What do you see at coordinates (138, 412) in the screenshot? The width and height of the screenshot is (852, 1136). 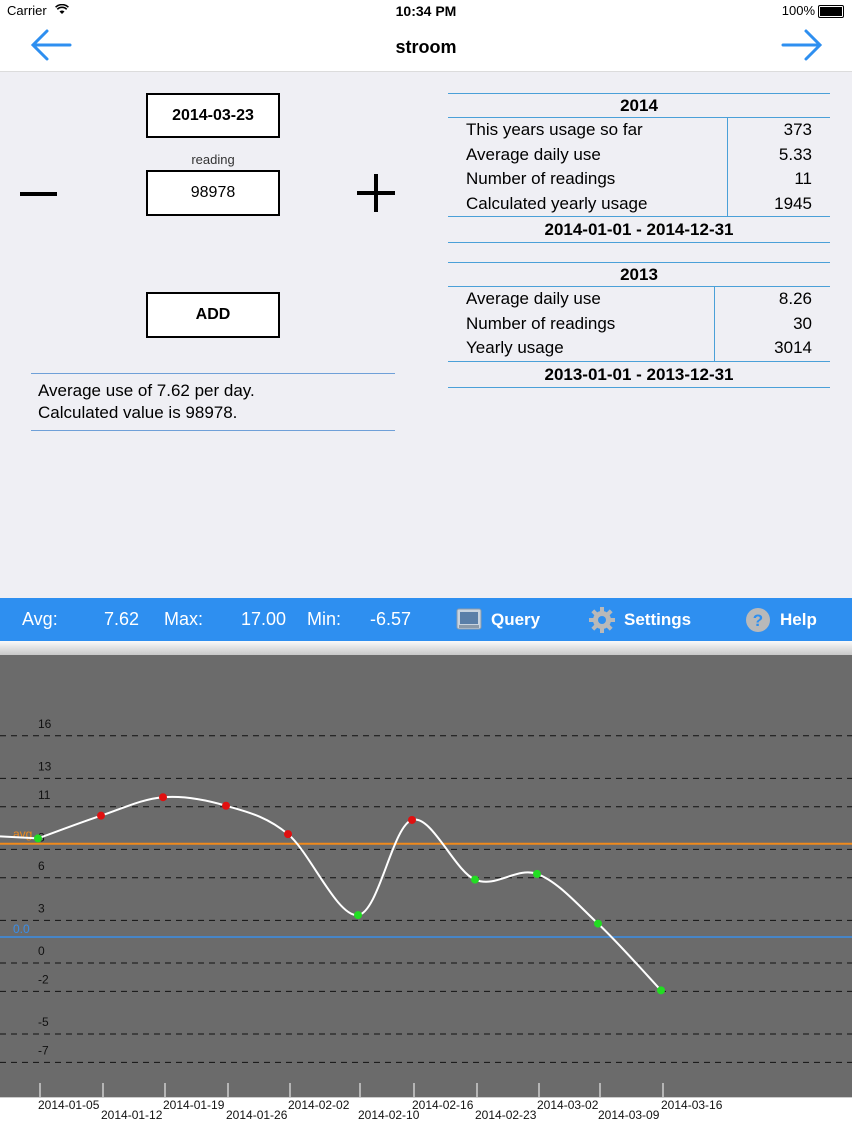 I see `info-calculated: Calculated value is 98978.` at bounding box center [138, 412].